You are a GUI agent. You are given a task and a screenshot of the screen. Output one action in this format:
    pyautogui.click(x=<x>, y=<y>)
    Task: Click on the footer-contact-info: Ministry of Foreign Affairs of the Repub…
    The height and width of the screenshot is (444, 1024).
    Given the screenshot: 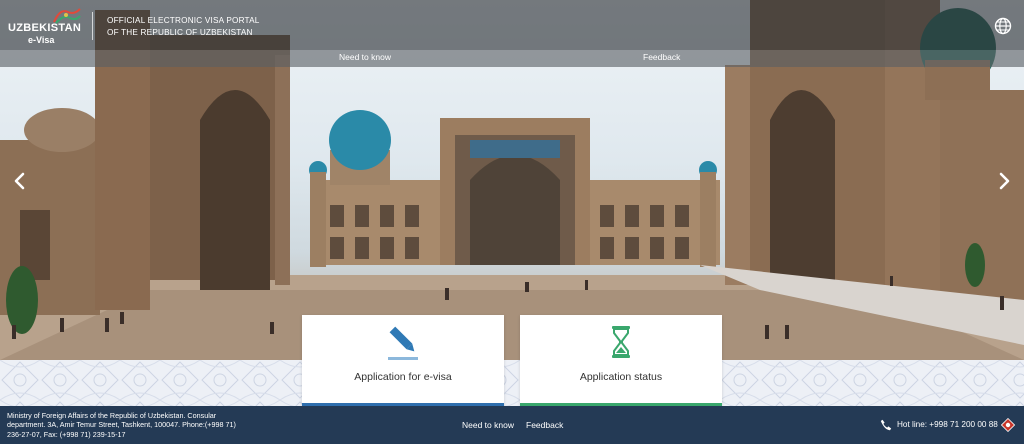 What is the action you would take?
    pyautogui.click(x=137, y=425)
    